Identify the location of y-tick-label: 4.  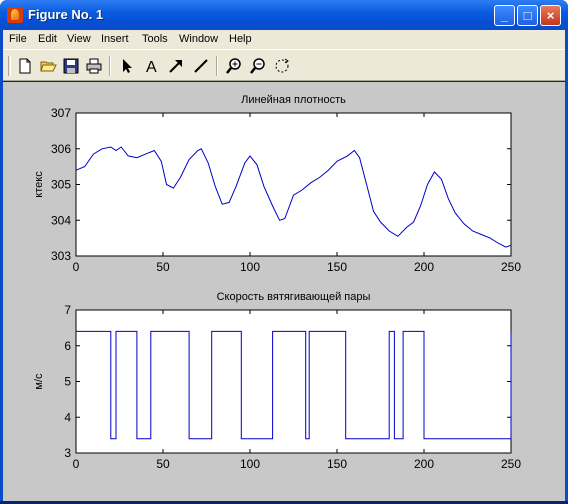
(67, 417).